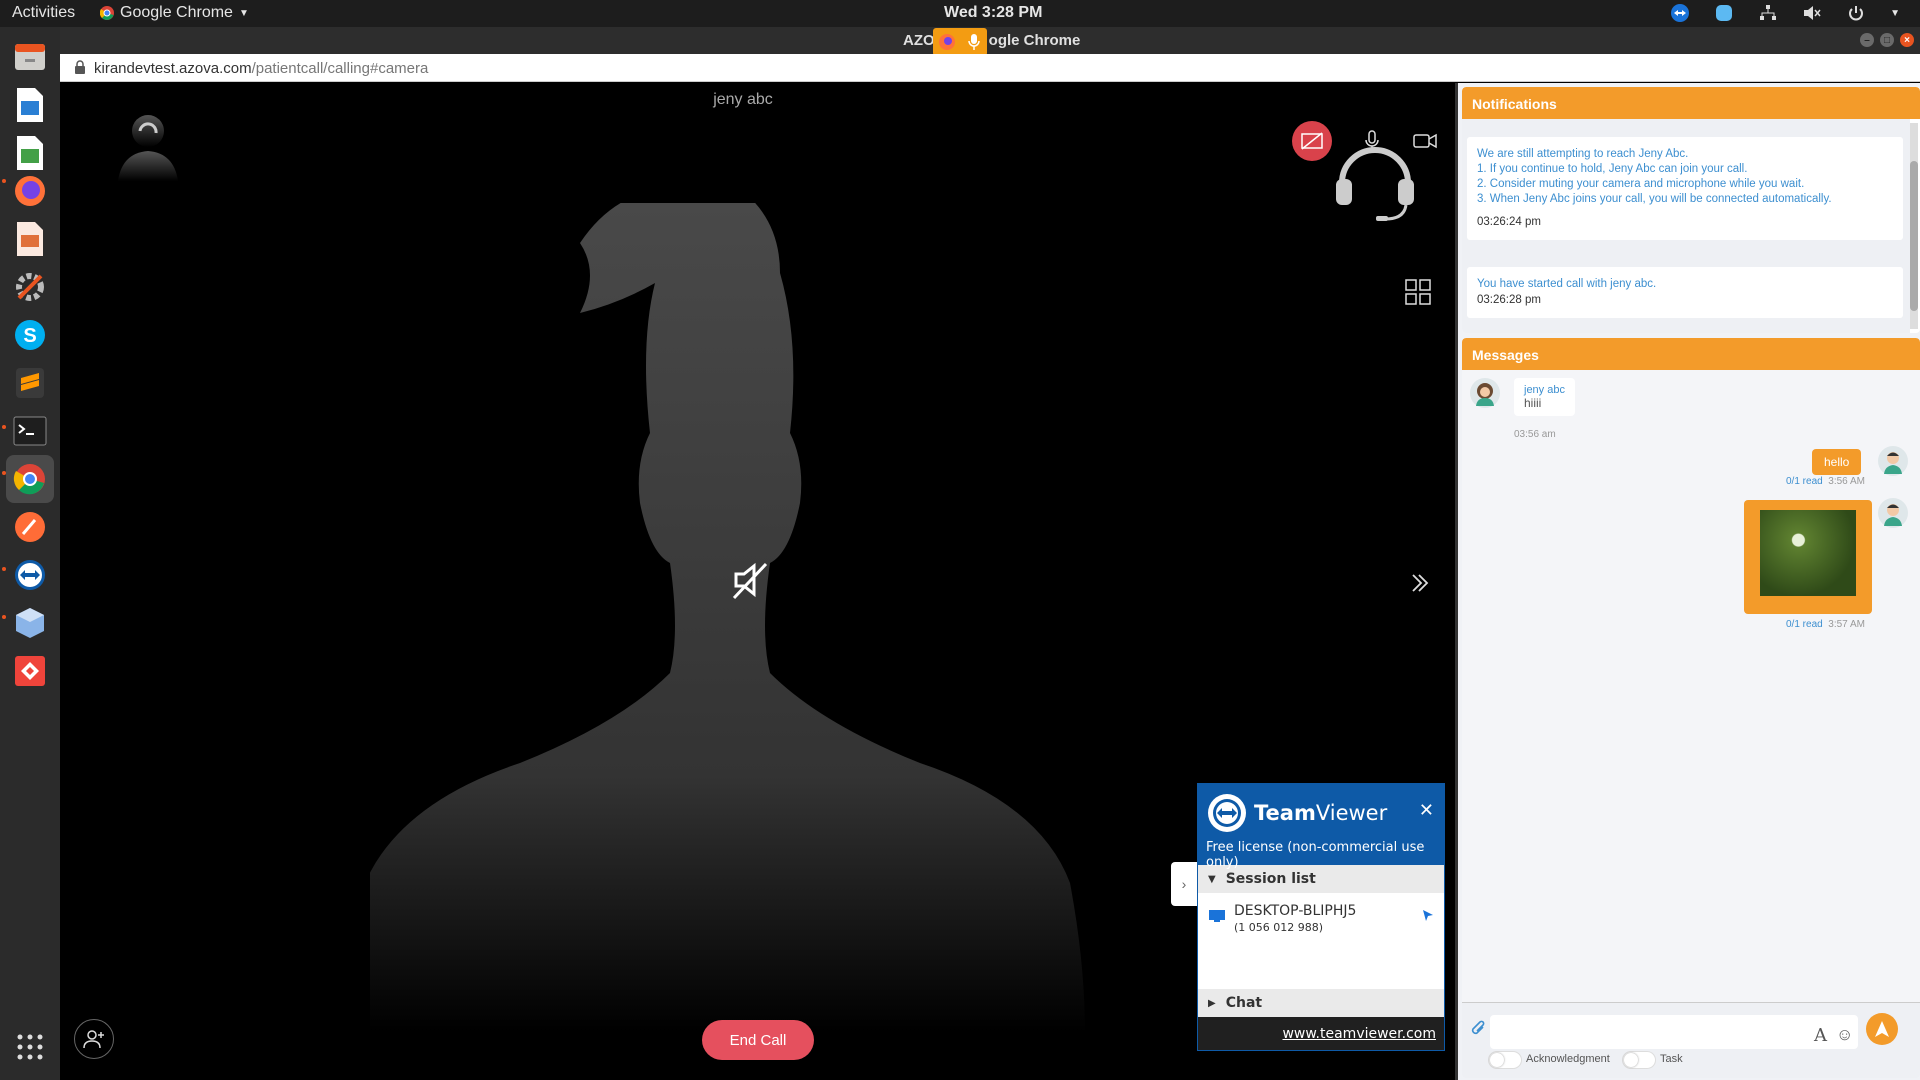  Describe the element at coordinates (1535, 434) in the screenshot. I see `message-time: 03:56 am` at that location.